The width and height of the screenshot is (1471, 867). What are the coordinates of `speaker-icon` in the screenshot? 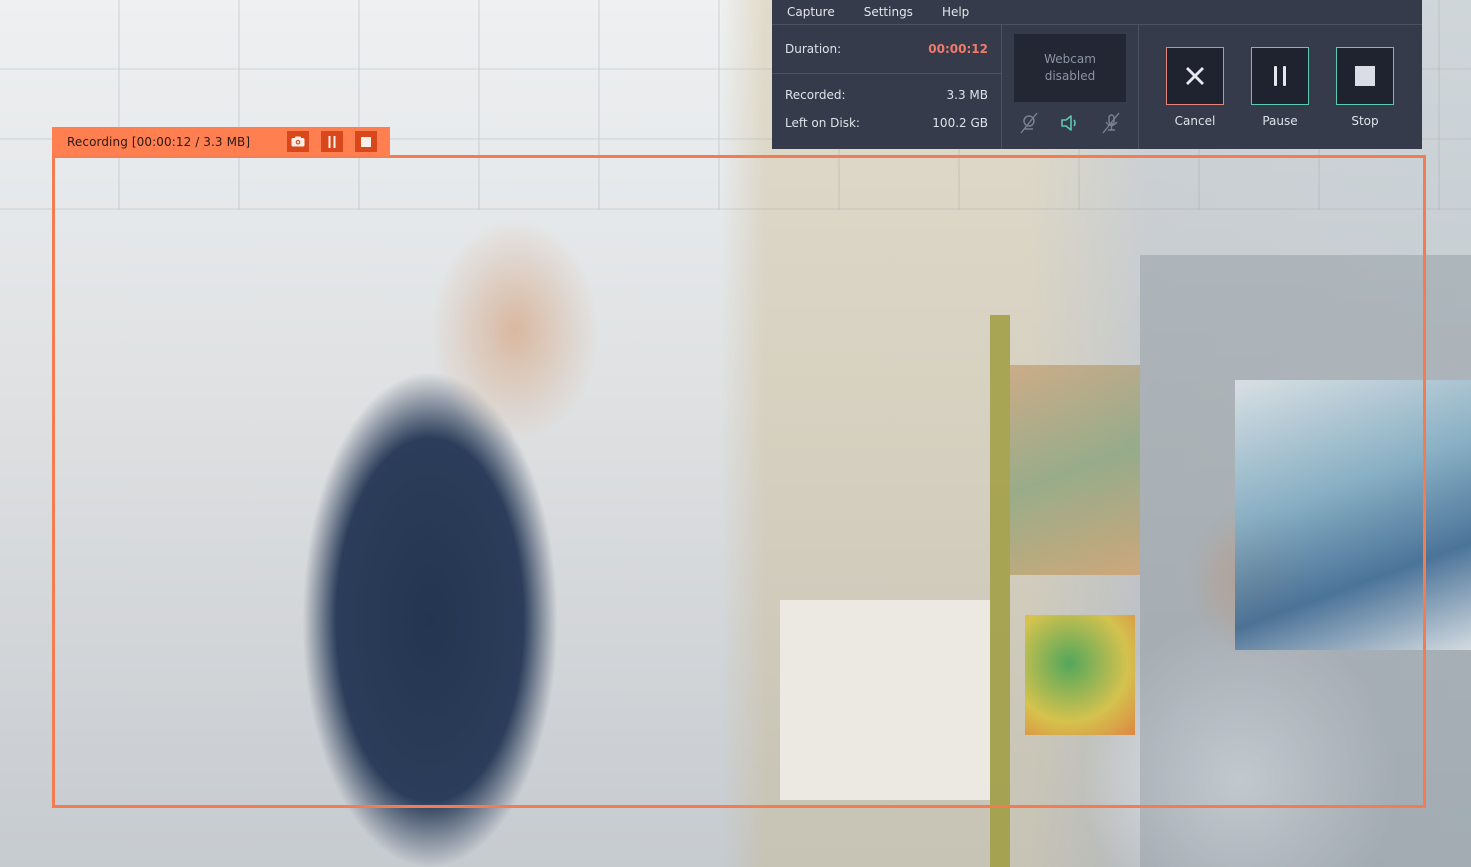 It's located at (1068, 123).